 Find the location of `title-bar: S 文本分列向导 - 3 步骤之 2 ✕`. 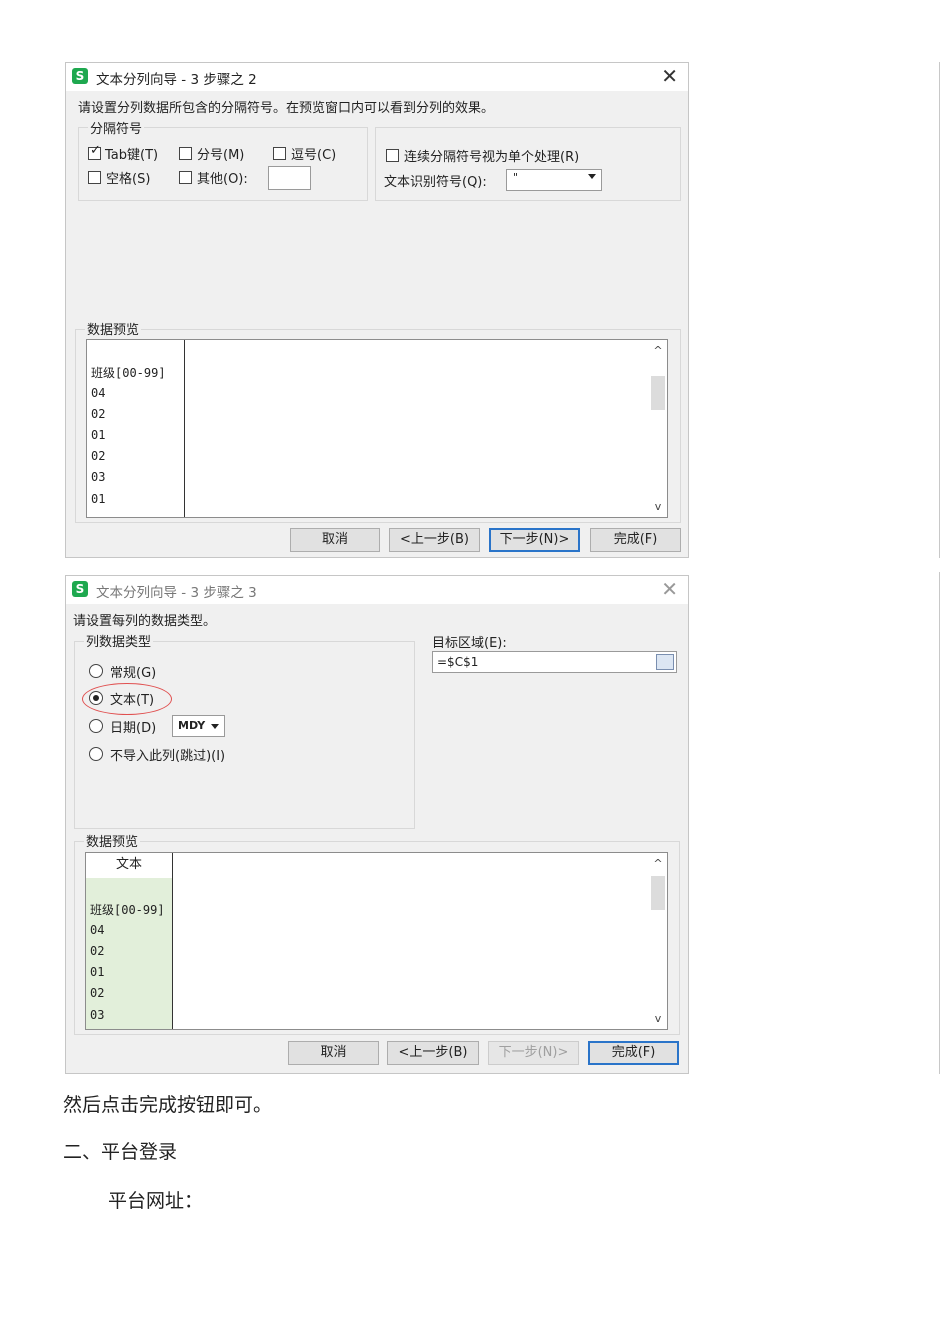

title-bar: S 文本分列向导 - 3 步骤之 2 ✕ is located at coordinates (377, 77).